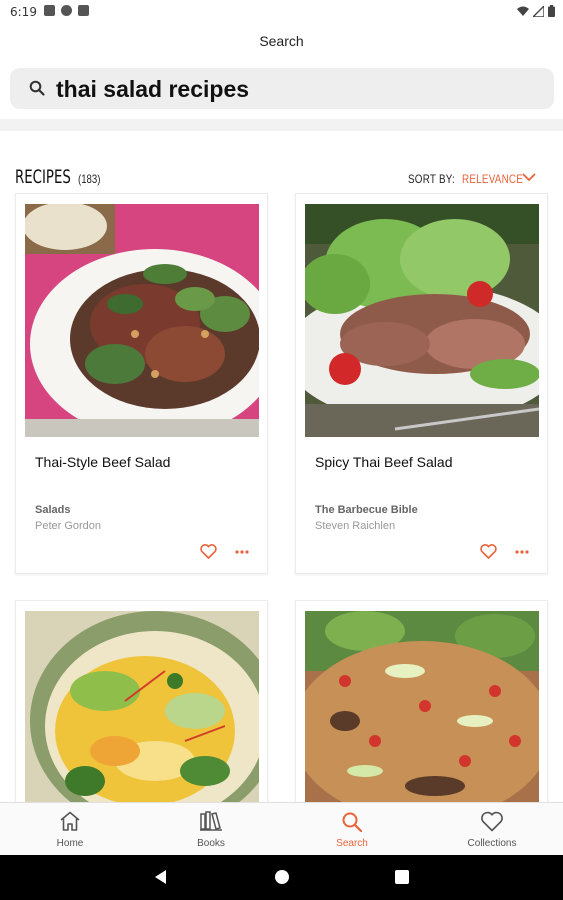  I want to click on page-title: Search, so click(281, 41).